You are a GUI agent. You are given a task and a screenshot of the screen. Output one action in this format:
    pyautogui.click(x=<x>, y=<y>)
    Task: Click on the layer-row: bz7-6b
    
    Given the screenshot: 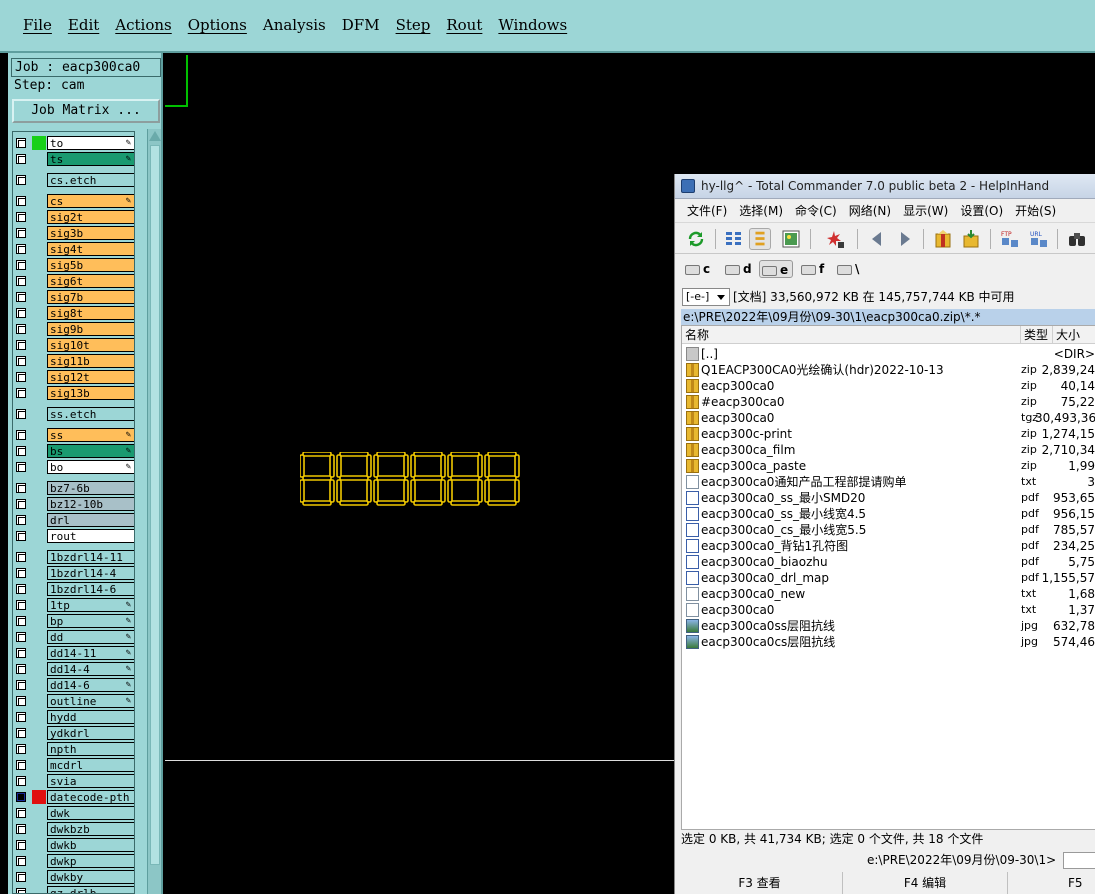 What is the action you would take?
    pyautogui.click(x=73, y=488)
    